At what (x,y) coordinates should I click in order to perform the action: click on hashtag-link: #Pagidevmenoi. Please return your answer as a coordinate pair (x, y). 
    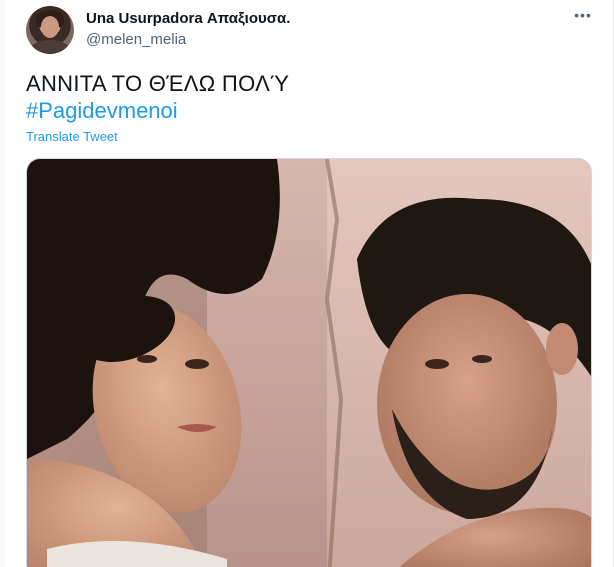
    Looking at the image, I should click on (102, 110).